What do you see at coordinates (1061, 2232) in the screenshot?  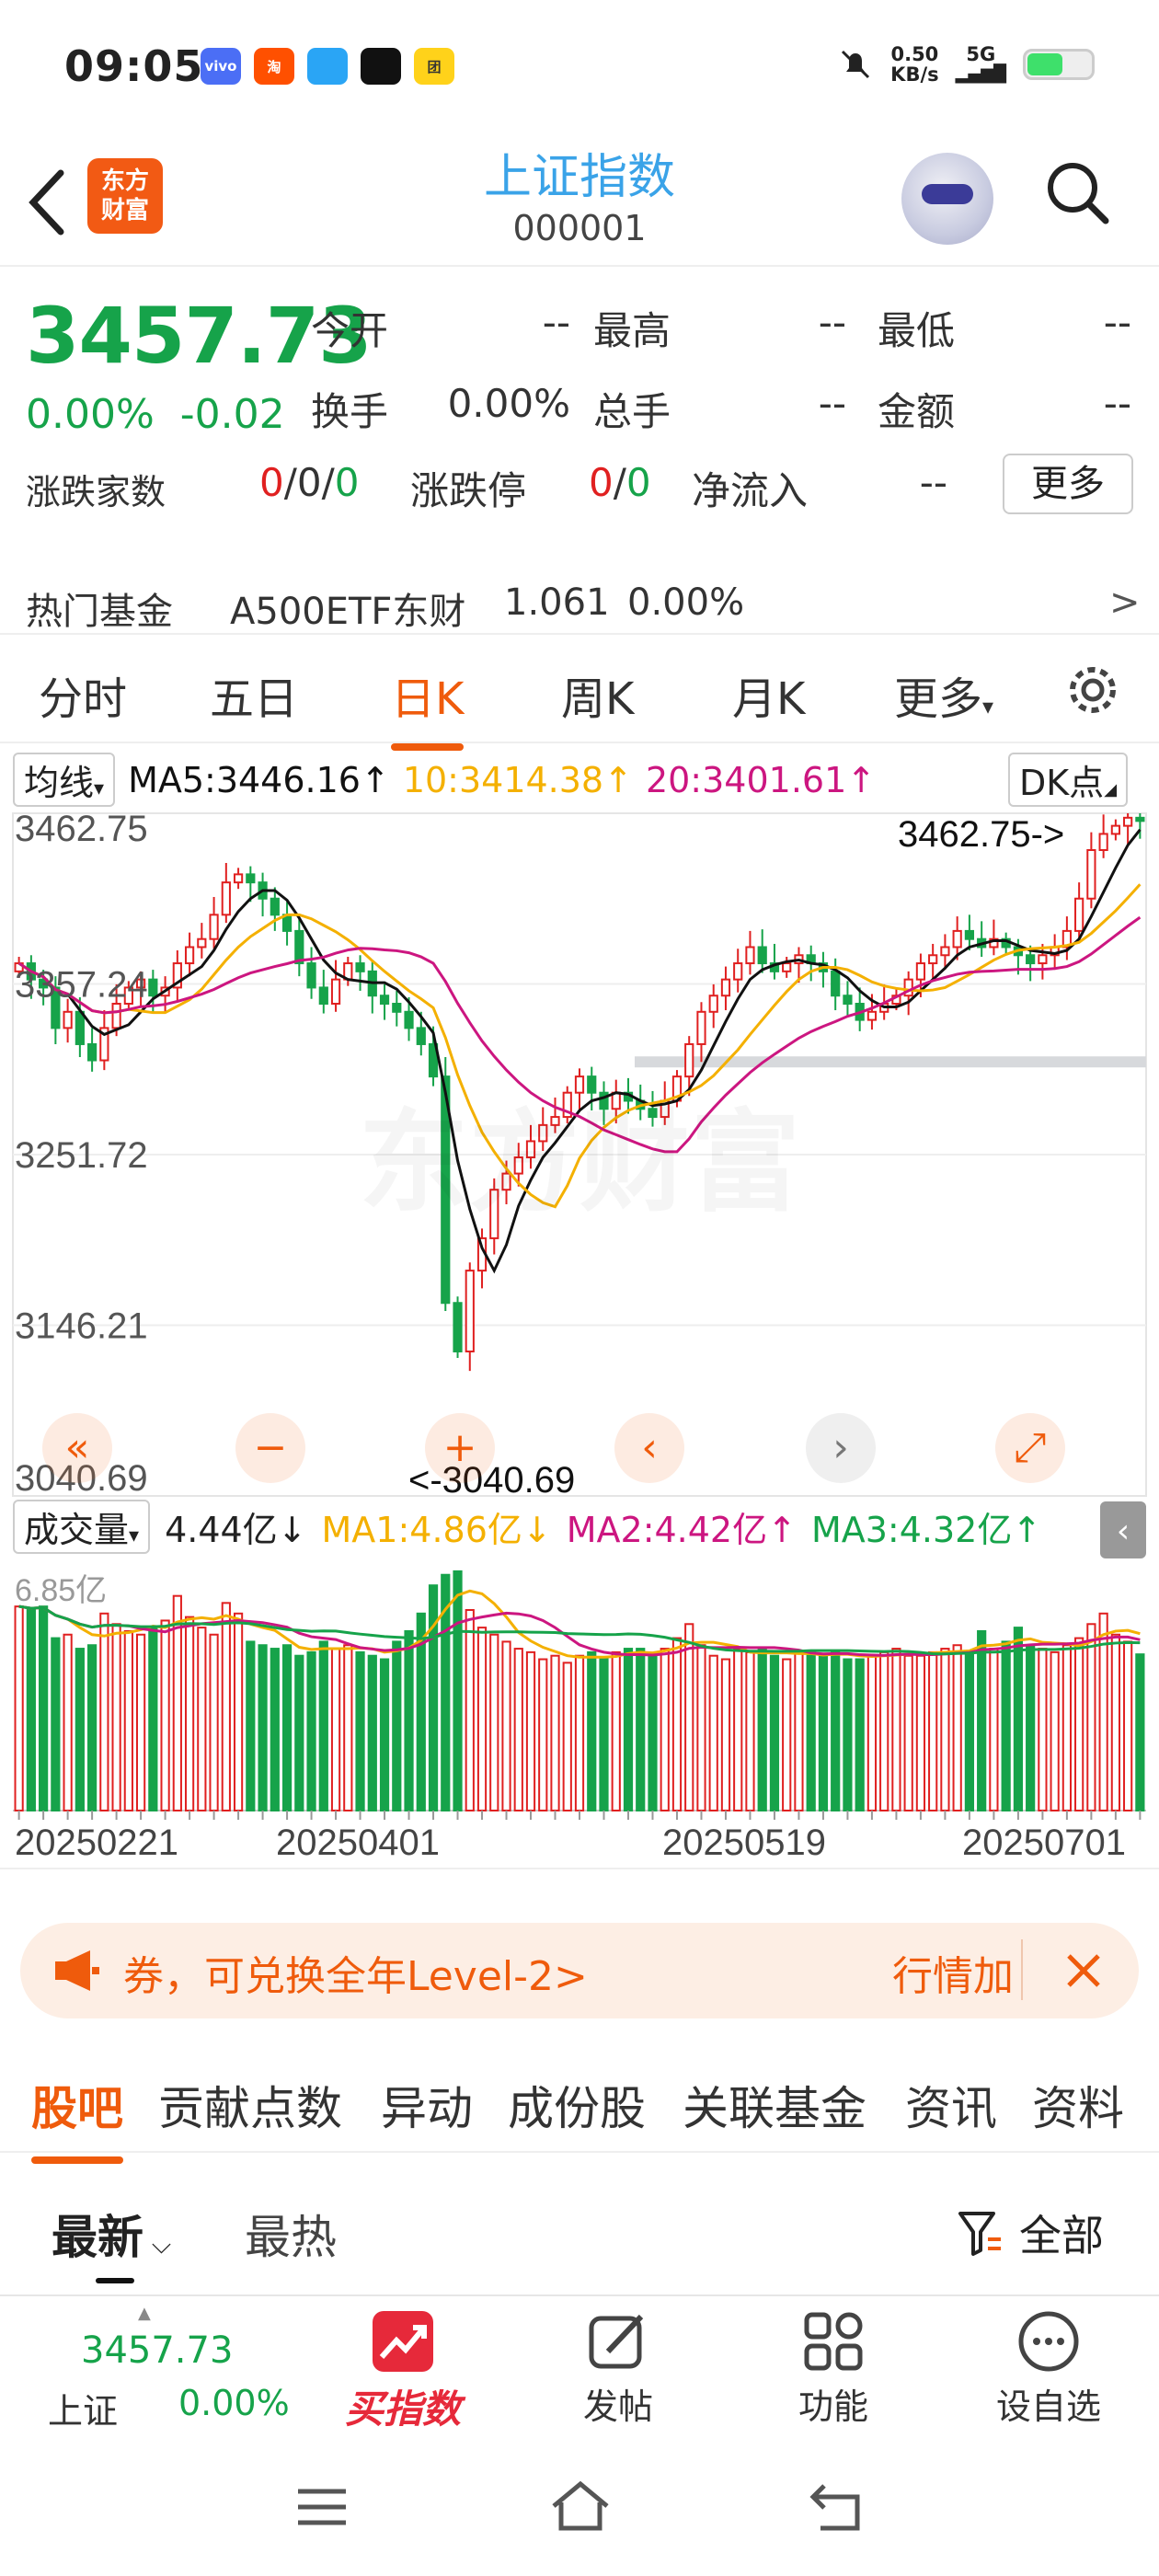 I see `filter-all: 全部` at bounding box center [1061, 2232].